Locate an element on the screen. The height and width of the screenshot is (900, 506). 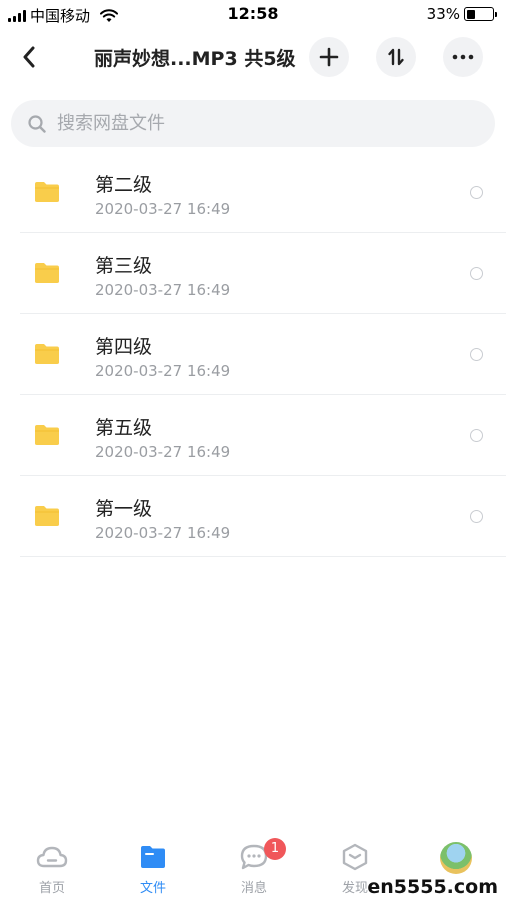
nav-bar: 丽声妙想...MP3 共5级 is located at coordinates (253, 57).